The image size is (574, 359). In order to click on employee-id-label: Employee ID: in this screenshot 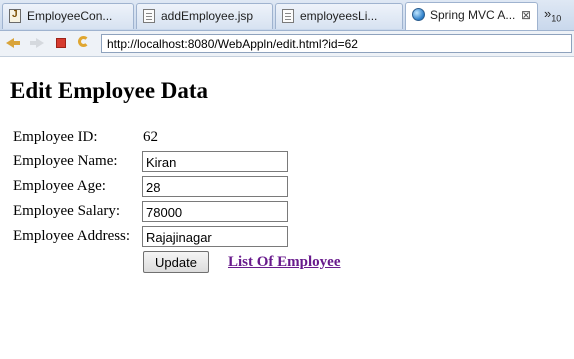, I will do `click(55, 137)`.